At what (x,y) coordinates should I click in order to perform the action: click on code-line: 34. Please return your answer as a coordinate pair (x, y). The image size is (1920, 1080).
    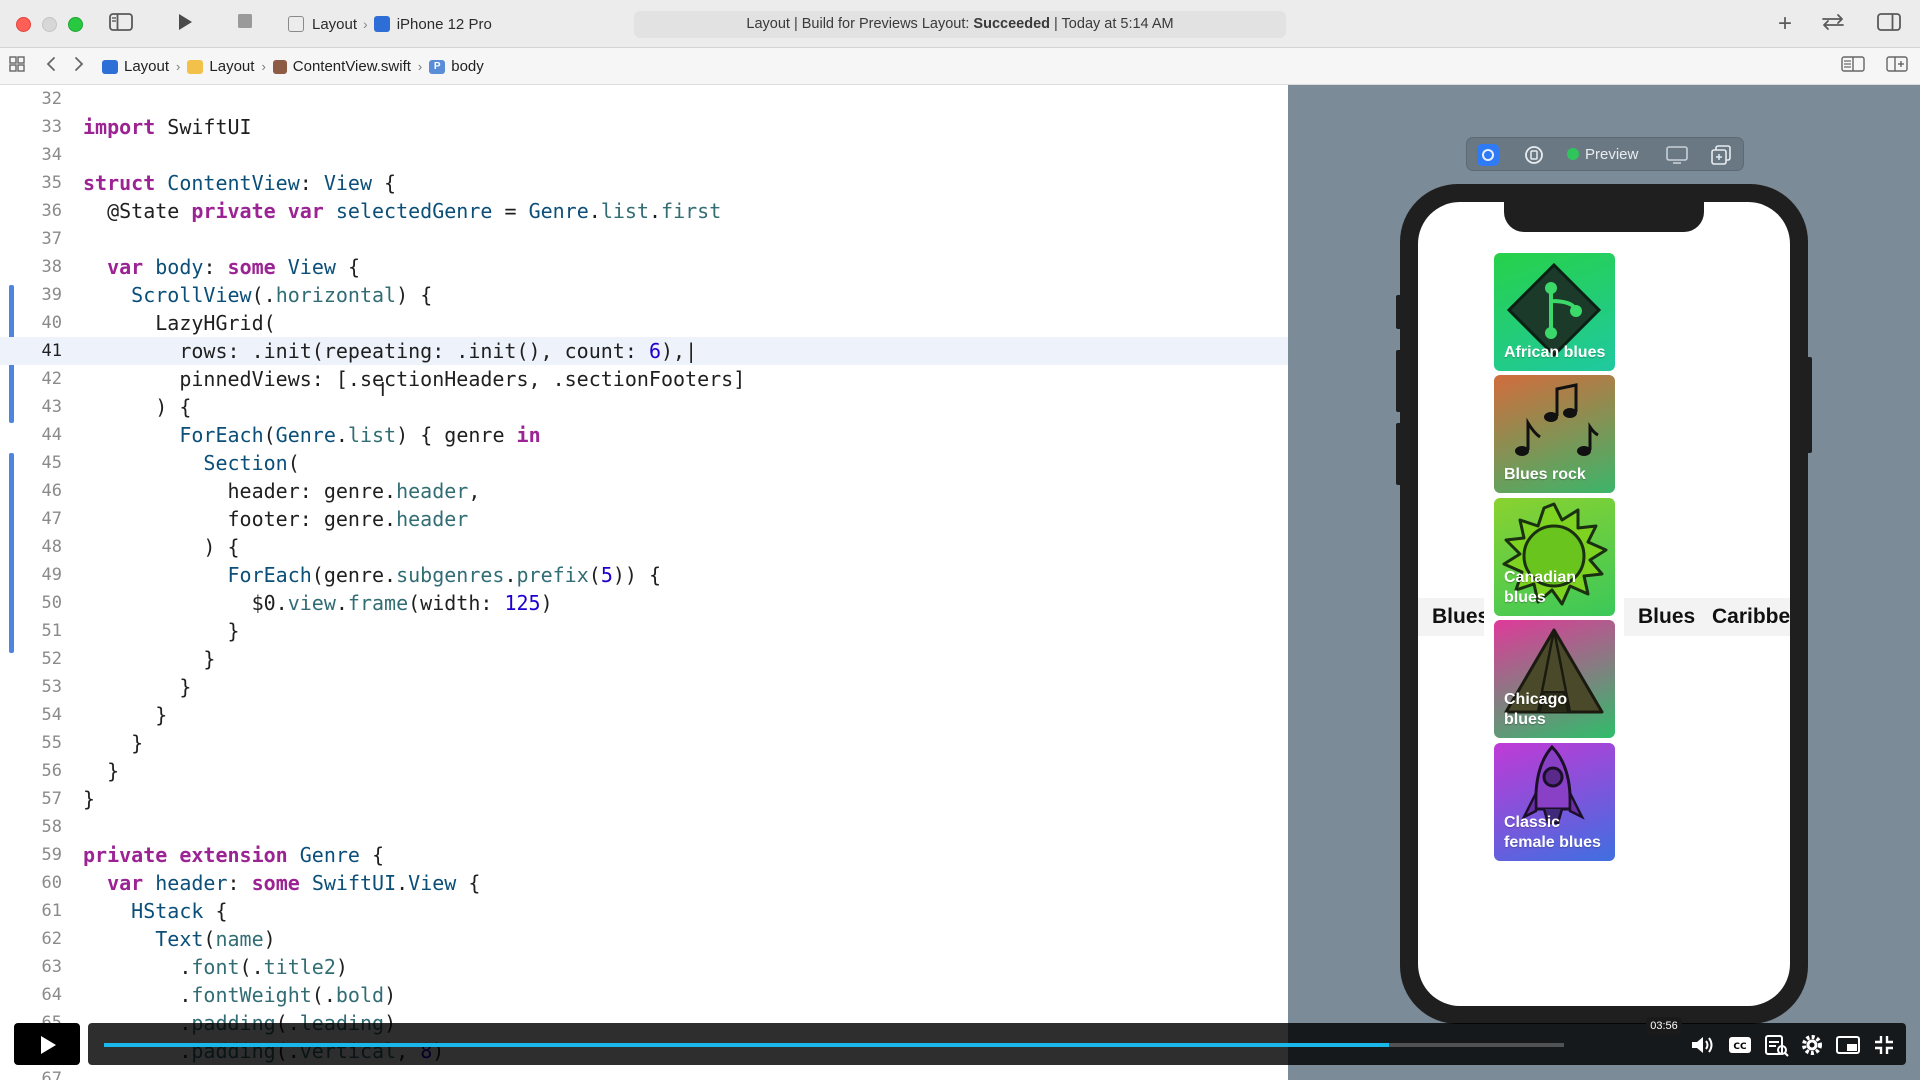
    Looking at the image, I should click on (644, 155).